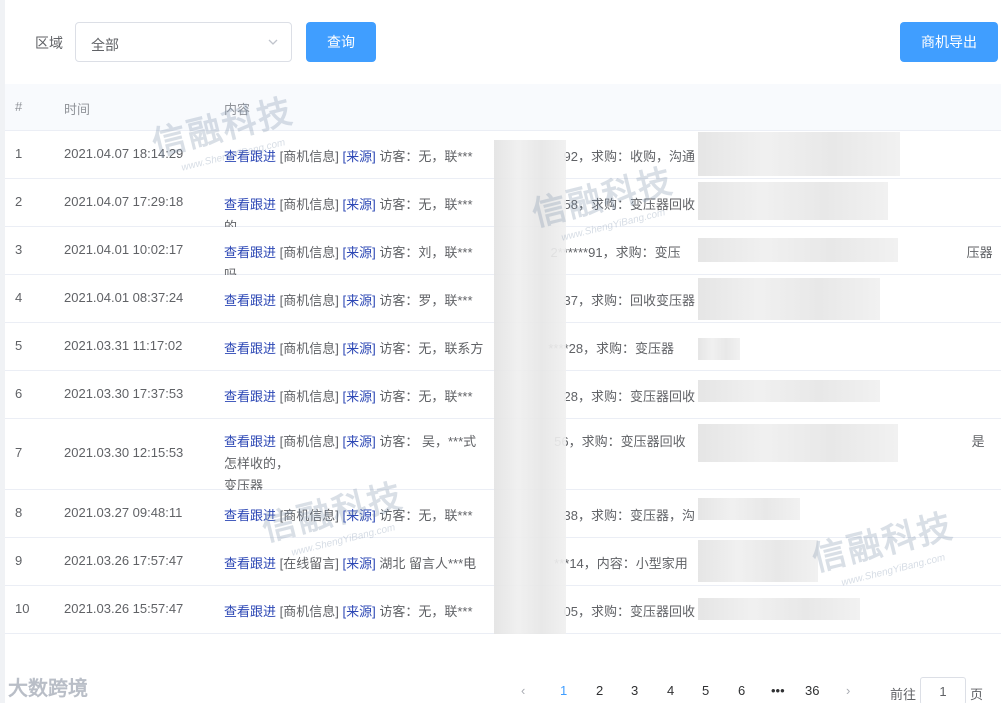 This screenshot has height=703, width=1001. Describe the element at coordinates (530, 387) in the screenshot. I see `redaction-mask-phone` at that location.